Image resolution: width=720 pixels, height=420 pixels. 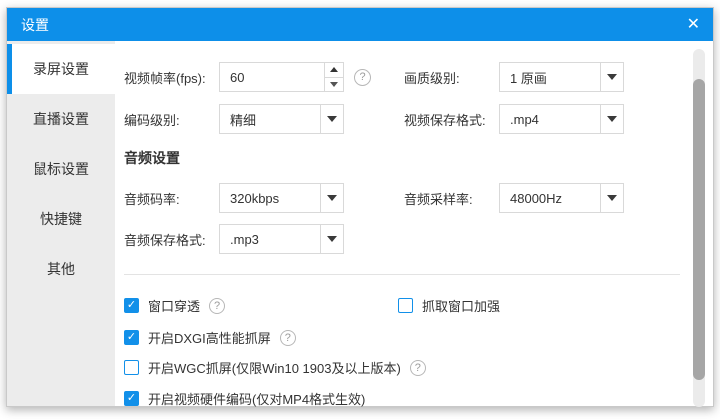 I want to click on fps-label: 视频帧率(fps):, so click(x=165, y=78).